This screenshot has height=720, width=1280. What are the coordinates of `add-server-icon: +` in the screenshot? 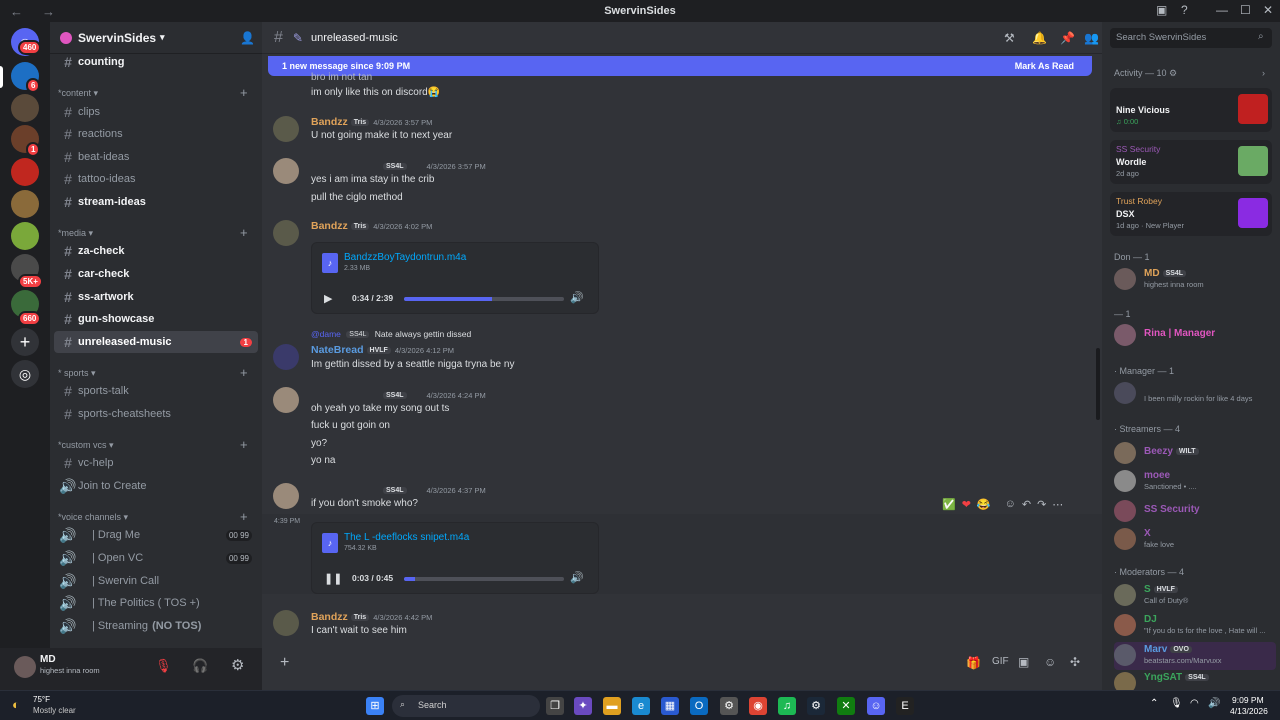 It's located at (25, 342).